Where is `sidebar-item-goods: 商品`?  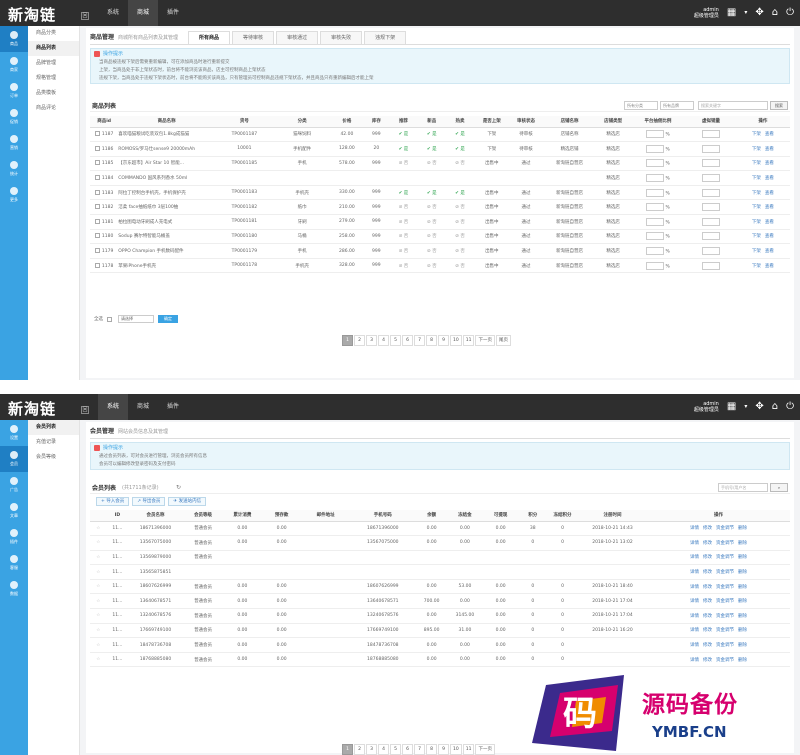 sidebar-item-goods: 商品 is located at coordinates (14, 39).